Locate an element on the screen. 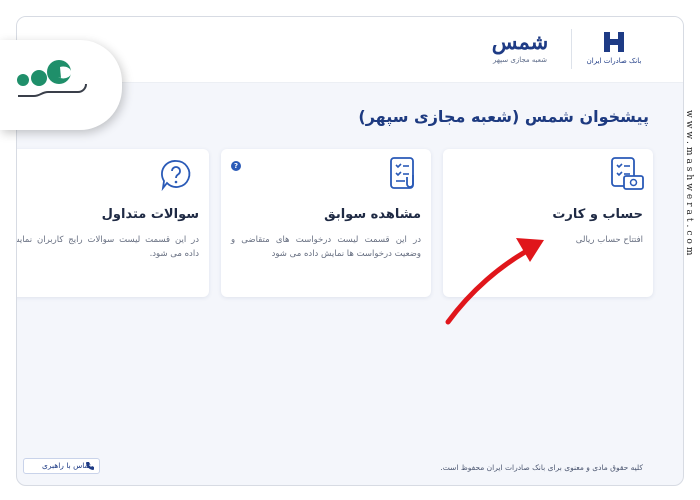  contact-support-label: تماس با راهبری is located at coordinates (66, 465).